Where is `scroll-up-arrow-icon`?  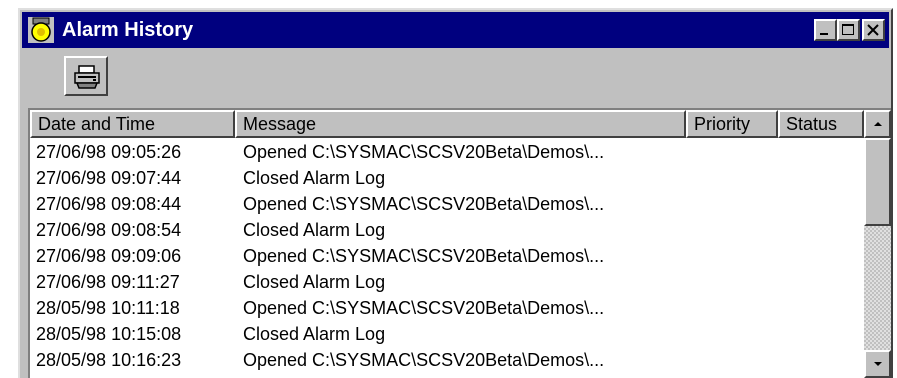
scroll-up-arrow-icon is located at coordinates (878, 124).